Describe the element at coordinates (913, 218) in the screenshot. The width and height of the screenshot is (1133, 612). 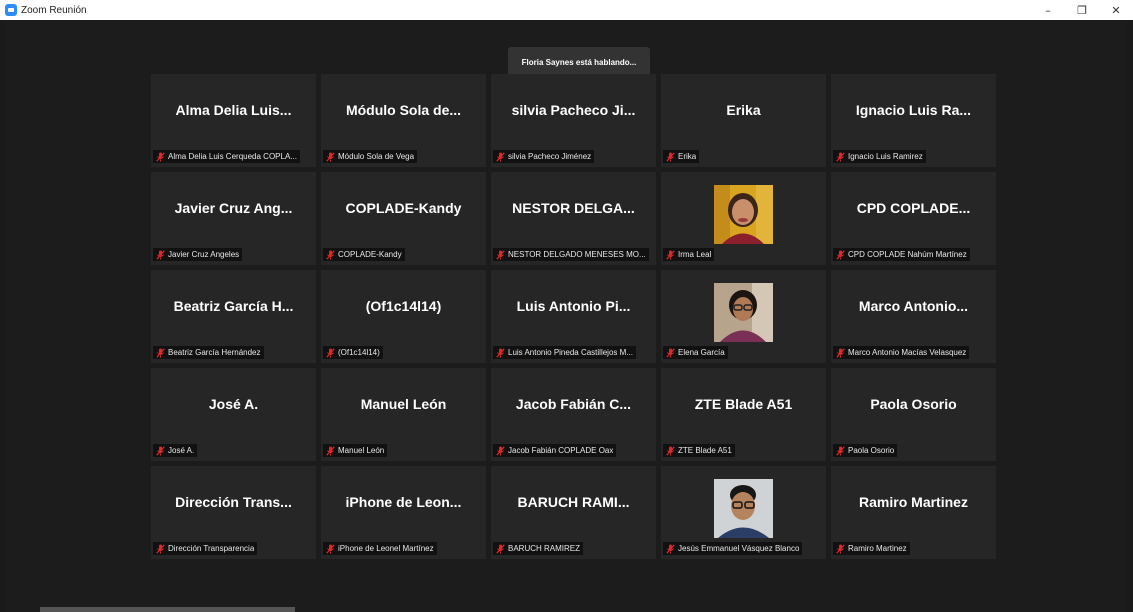
I see `participant-tile: CPD COPLADE... CPD COPLADE Nahúm Martínez` at that location.